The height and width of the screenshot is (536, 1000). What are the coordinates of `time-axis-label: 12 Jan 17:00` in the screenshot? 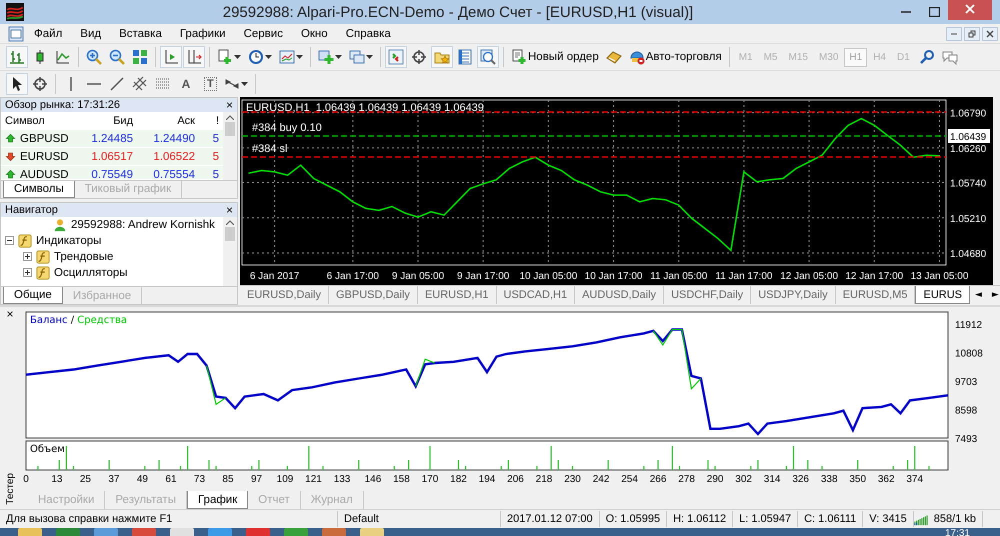 It's located at (874, 276).